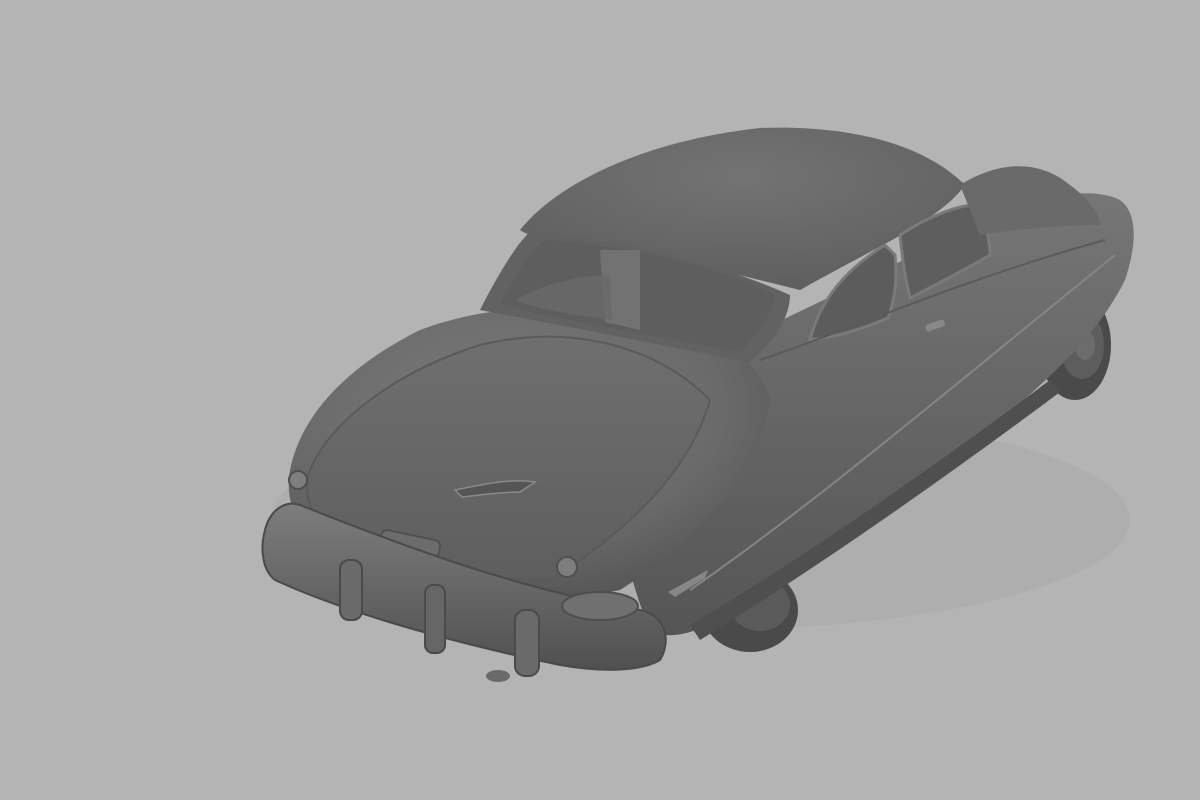 This screenshot has width=1200, height=800. Describe the element at coordinates (600, 606) in the screenshot. I see `fender-light` at that location.